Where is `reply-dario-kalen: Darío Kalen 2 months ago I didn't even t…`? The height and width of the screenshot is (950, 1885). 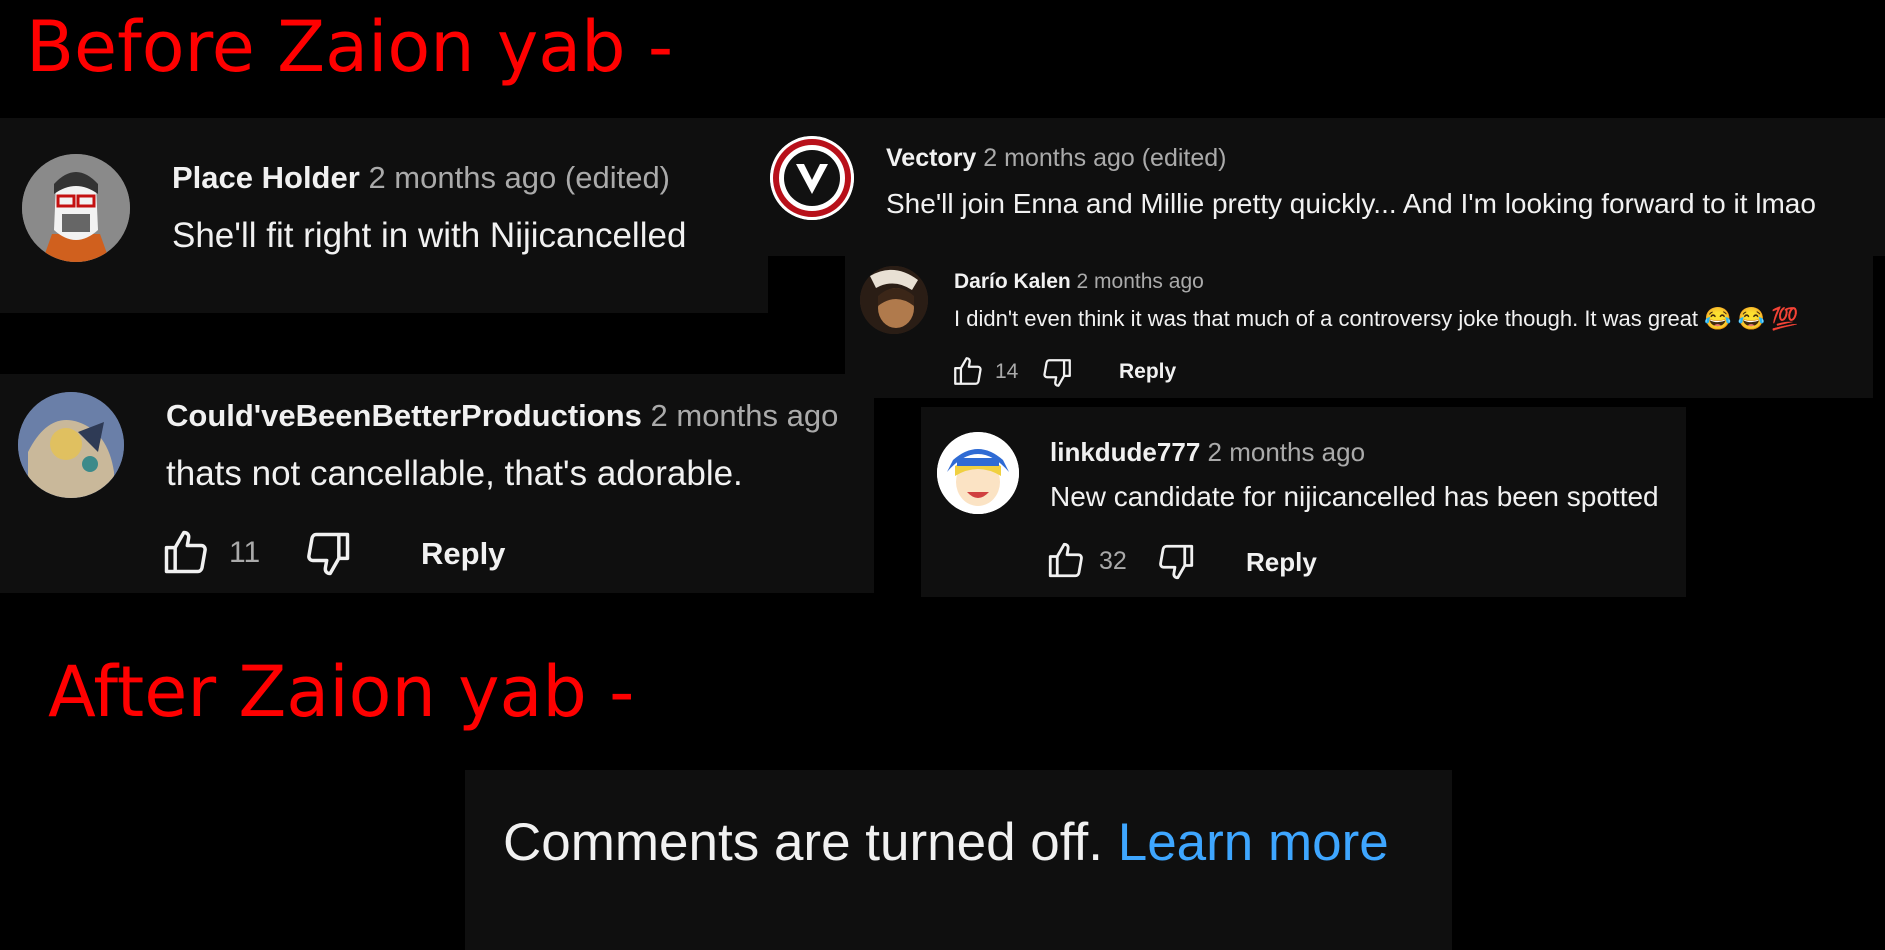 reply-dario-kalen: Darío Kalen 2 months ago I didn't even t… is located at coordinates (1359, 327).